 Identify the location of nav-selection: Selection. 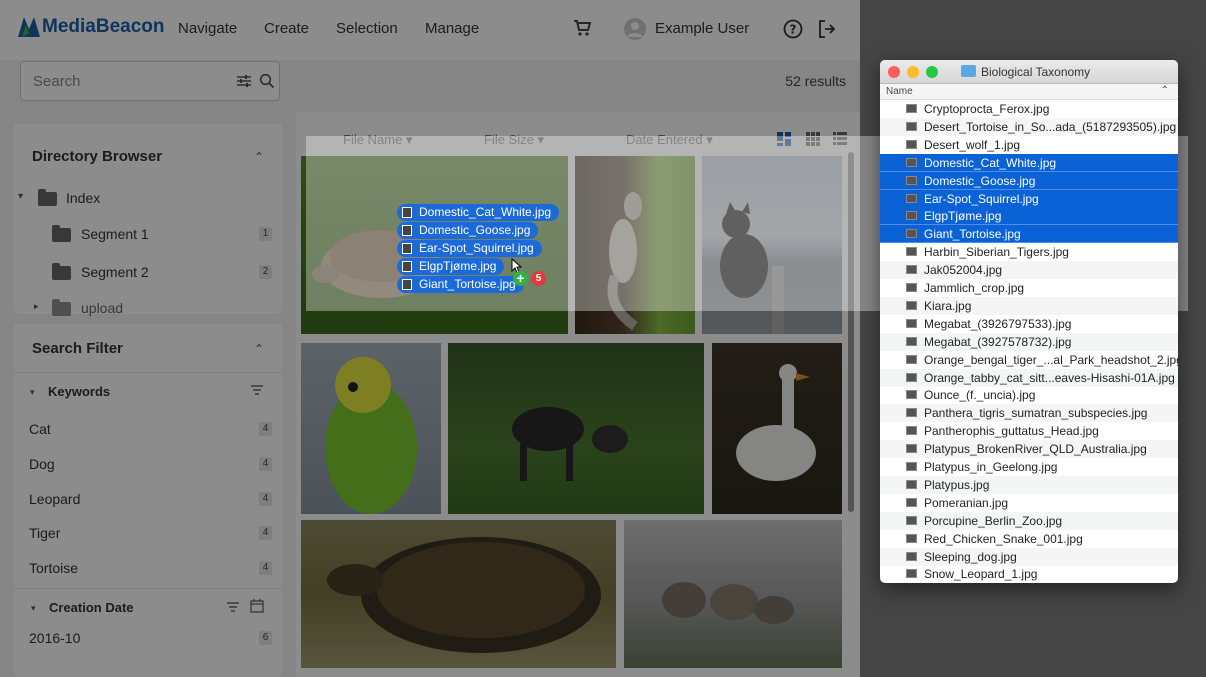
(367, 28).